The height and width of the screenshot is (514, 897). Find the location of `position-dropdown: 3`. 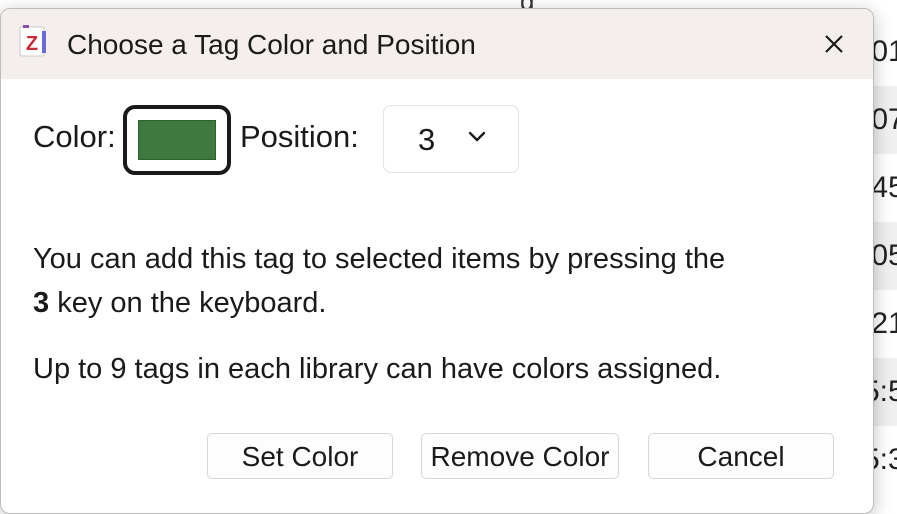

position-dropdown: 3 is located at coordinates (451, 139).